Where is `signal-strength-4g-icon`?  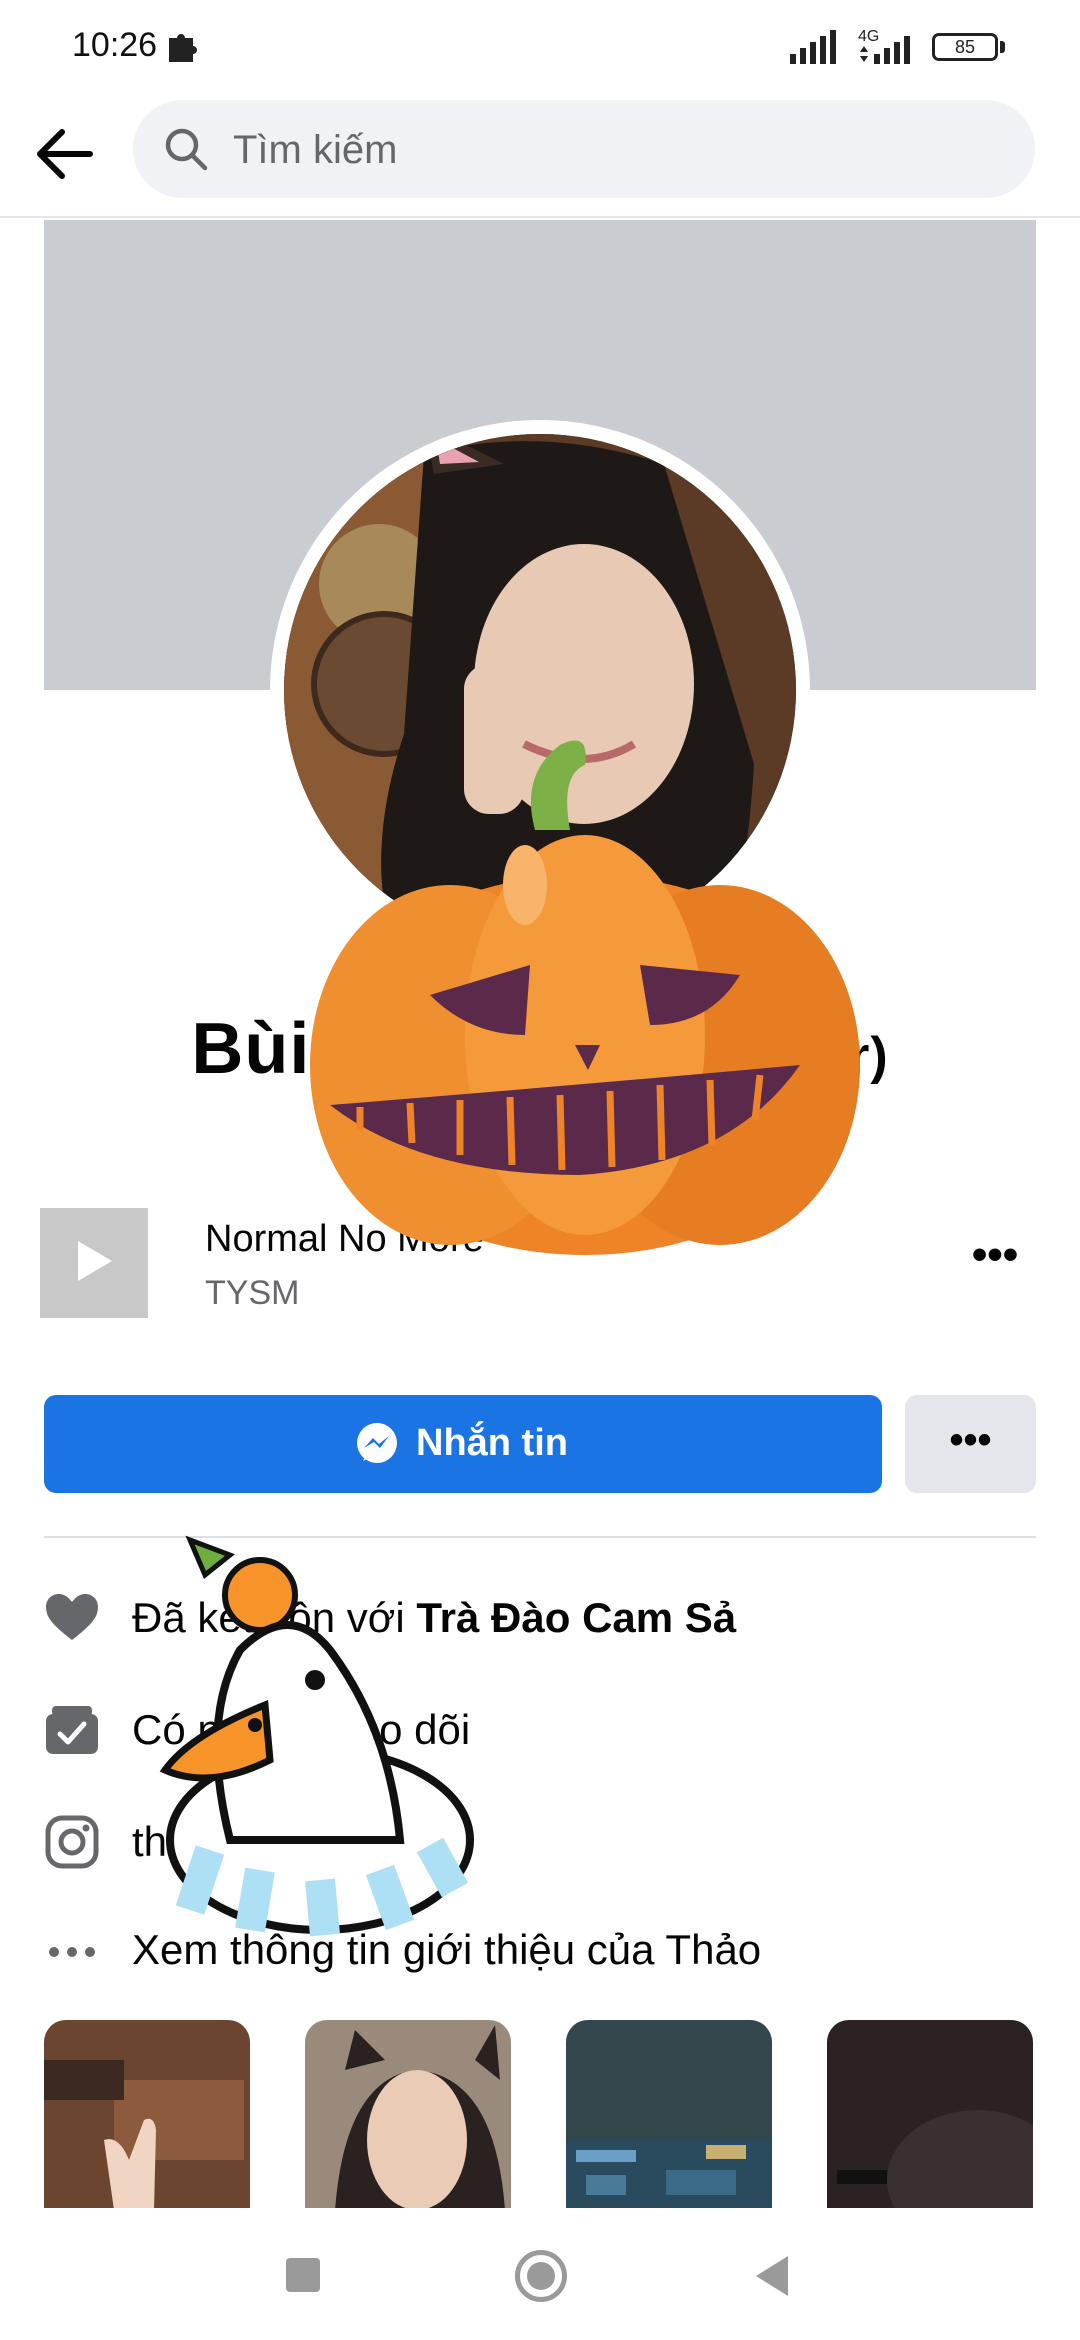
signal-strength-4g-icon is located at coordinates (885, 50).